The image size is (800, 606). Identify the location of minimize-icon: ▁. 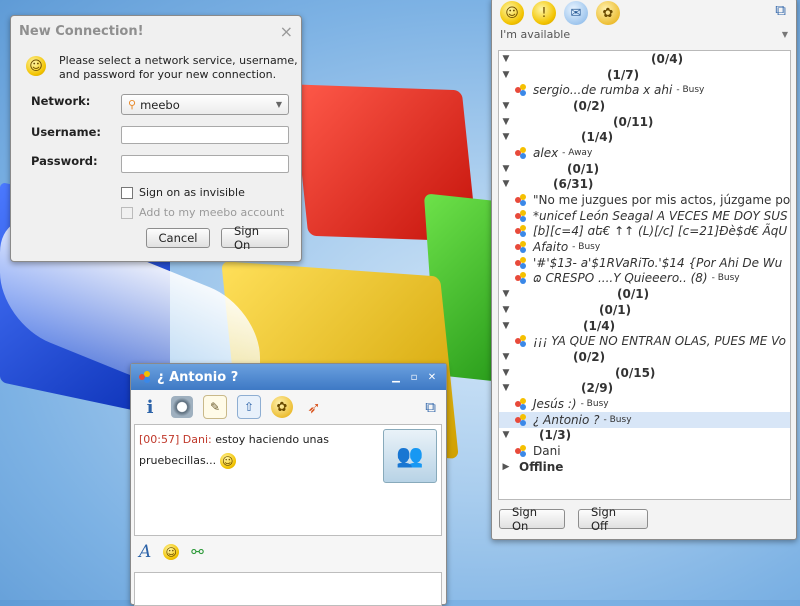
(396, 377).